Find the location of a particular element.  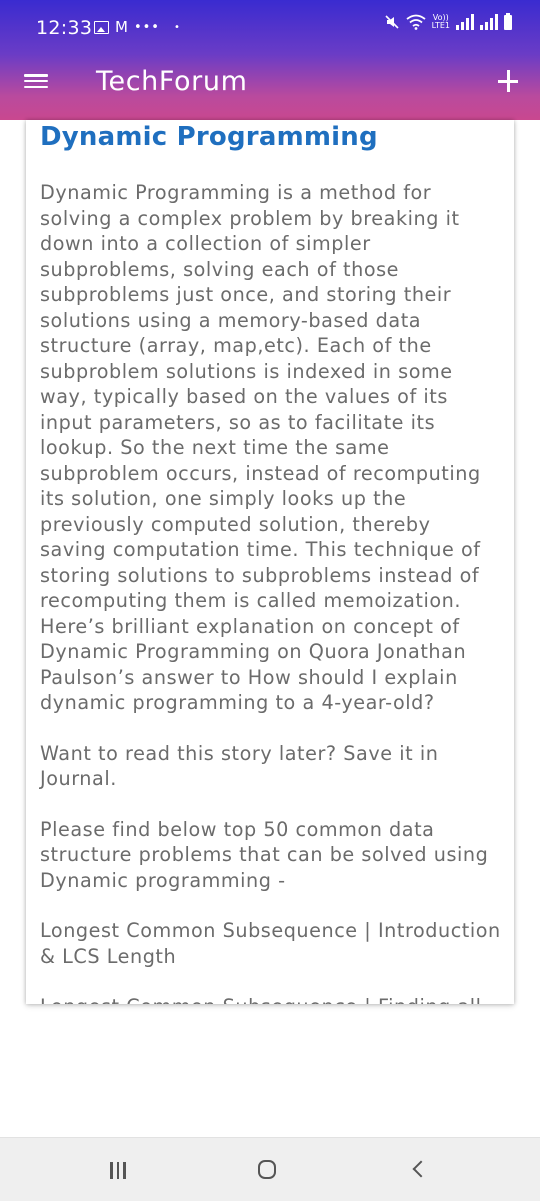

wifi-icon is located at coordinates (416, 22).